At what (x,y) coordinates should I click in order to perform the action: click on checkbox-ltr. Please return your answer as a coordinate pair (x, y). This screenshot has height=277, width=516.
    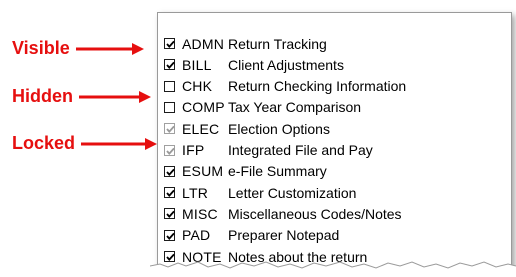
    Looking at the image, I should click on (169, 193).